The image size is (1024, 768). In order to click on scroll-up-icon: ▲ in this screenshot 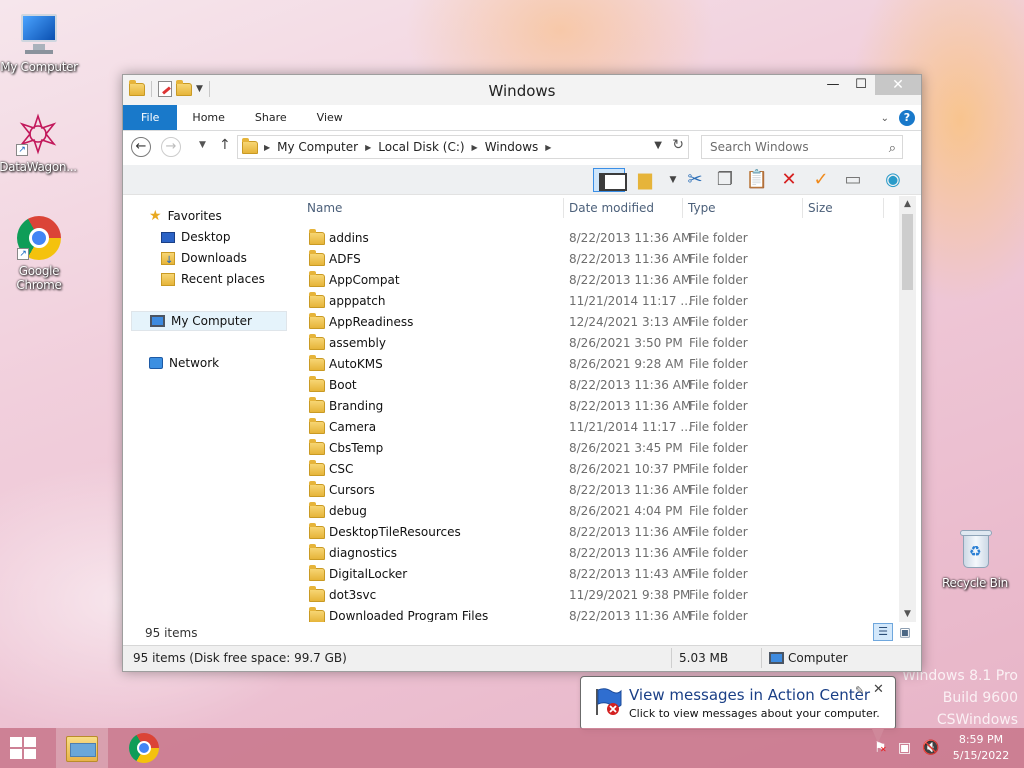, I will do `click(907, 204)`.